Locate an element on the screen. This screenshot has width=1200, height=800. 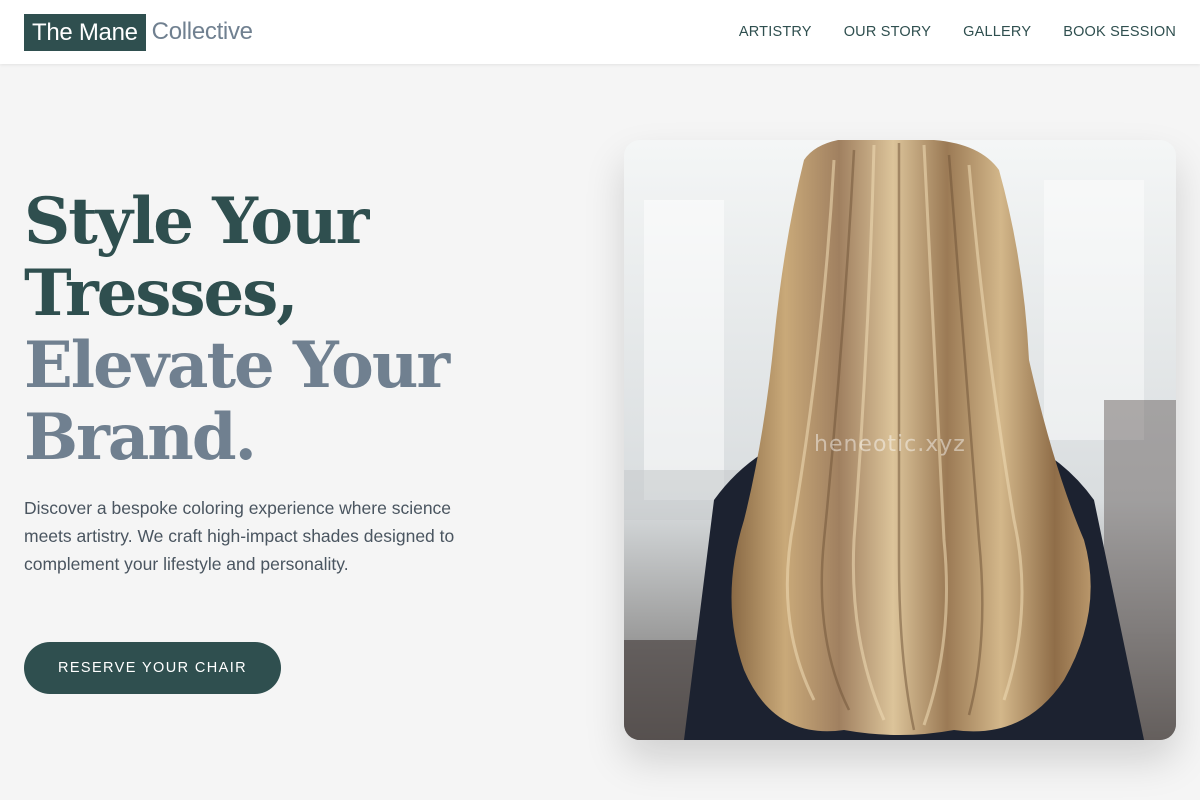
logo-secondary-text: Collective is located at coordinates (202, 31).